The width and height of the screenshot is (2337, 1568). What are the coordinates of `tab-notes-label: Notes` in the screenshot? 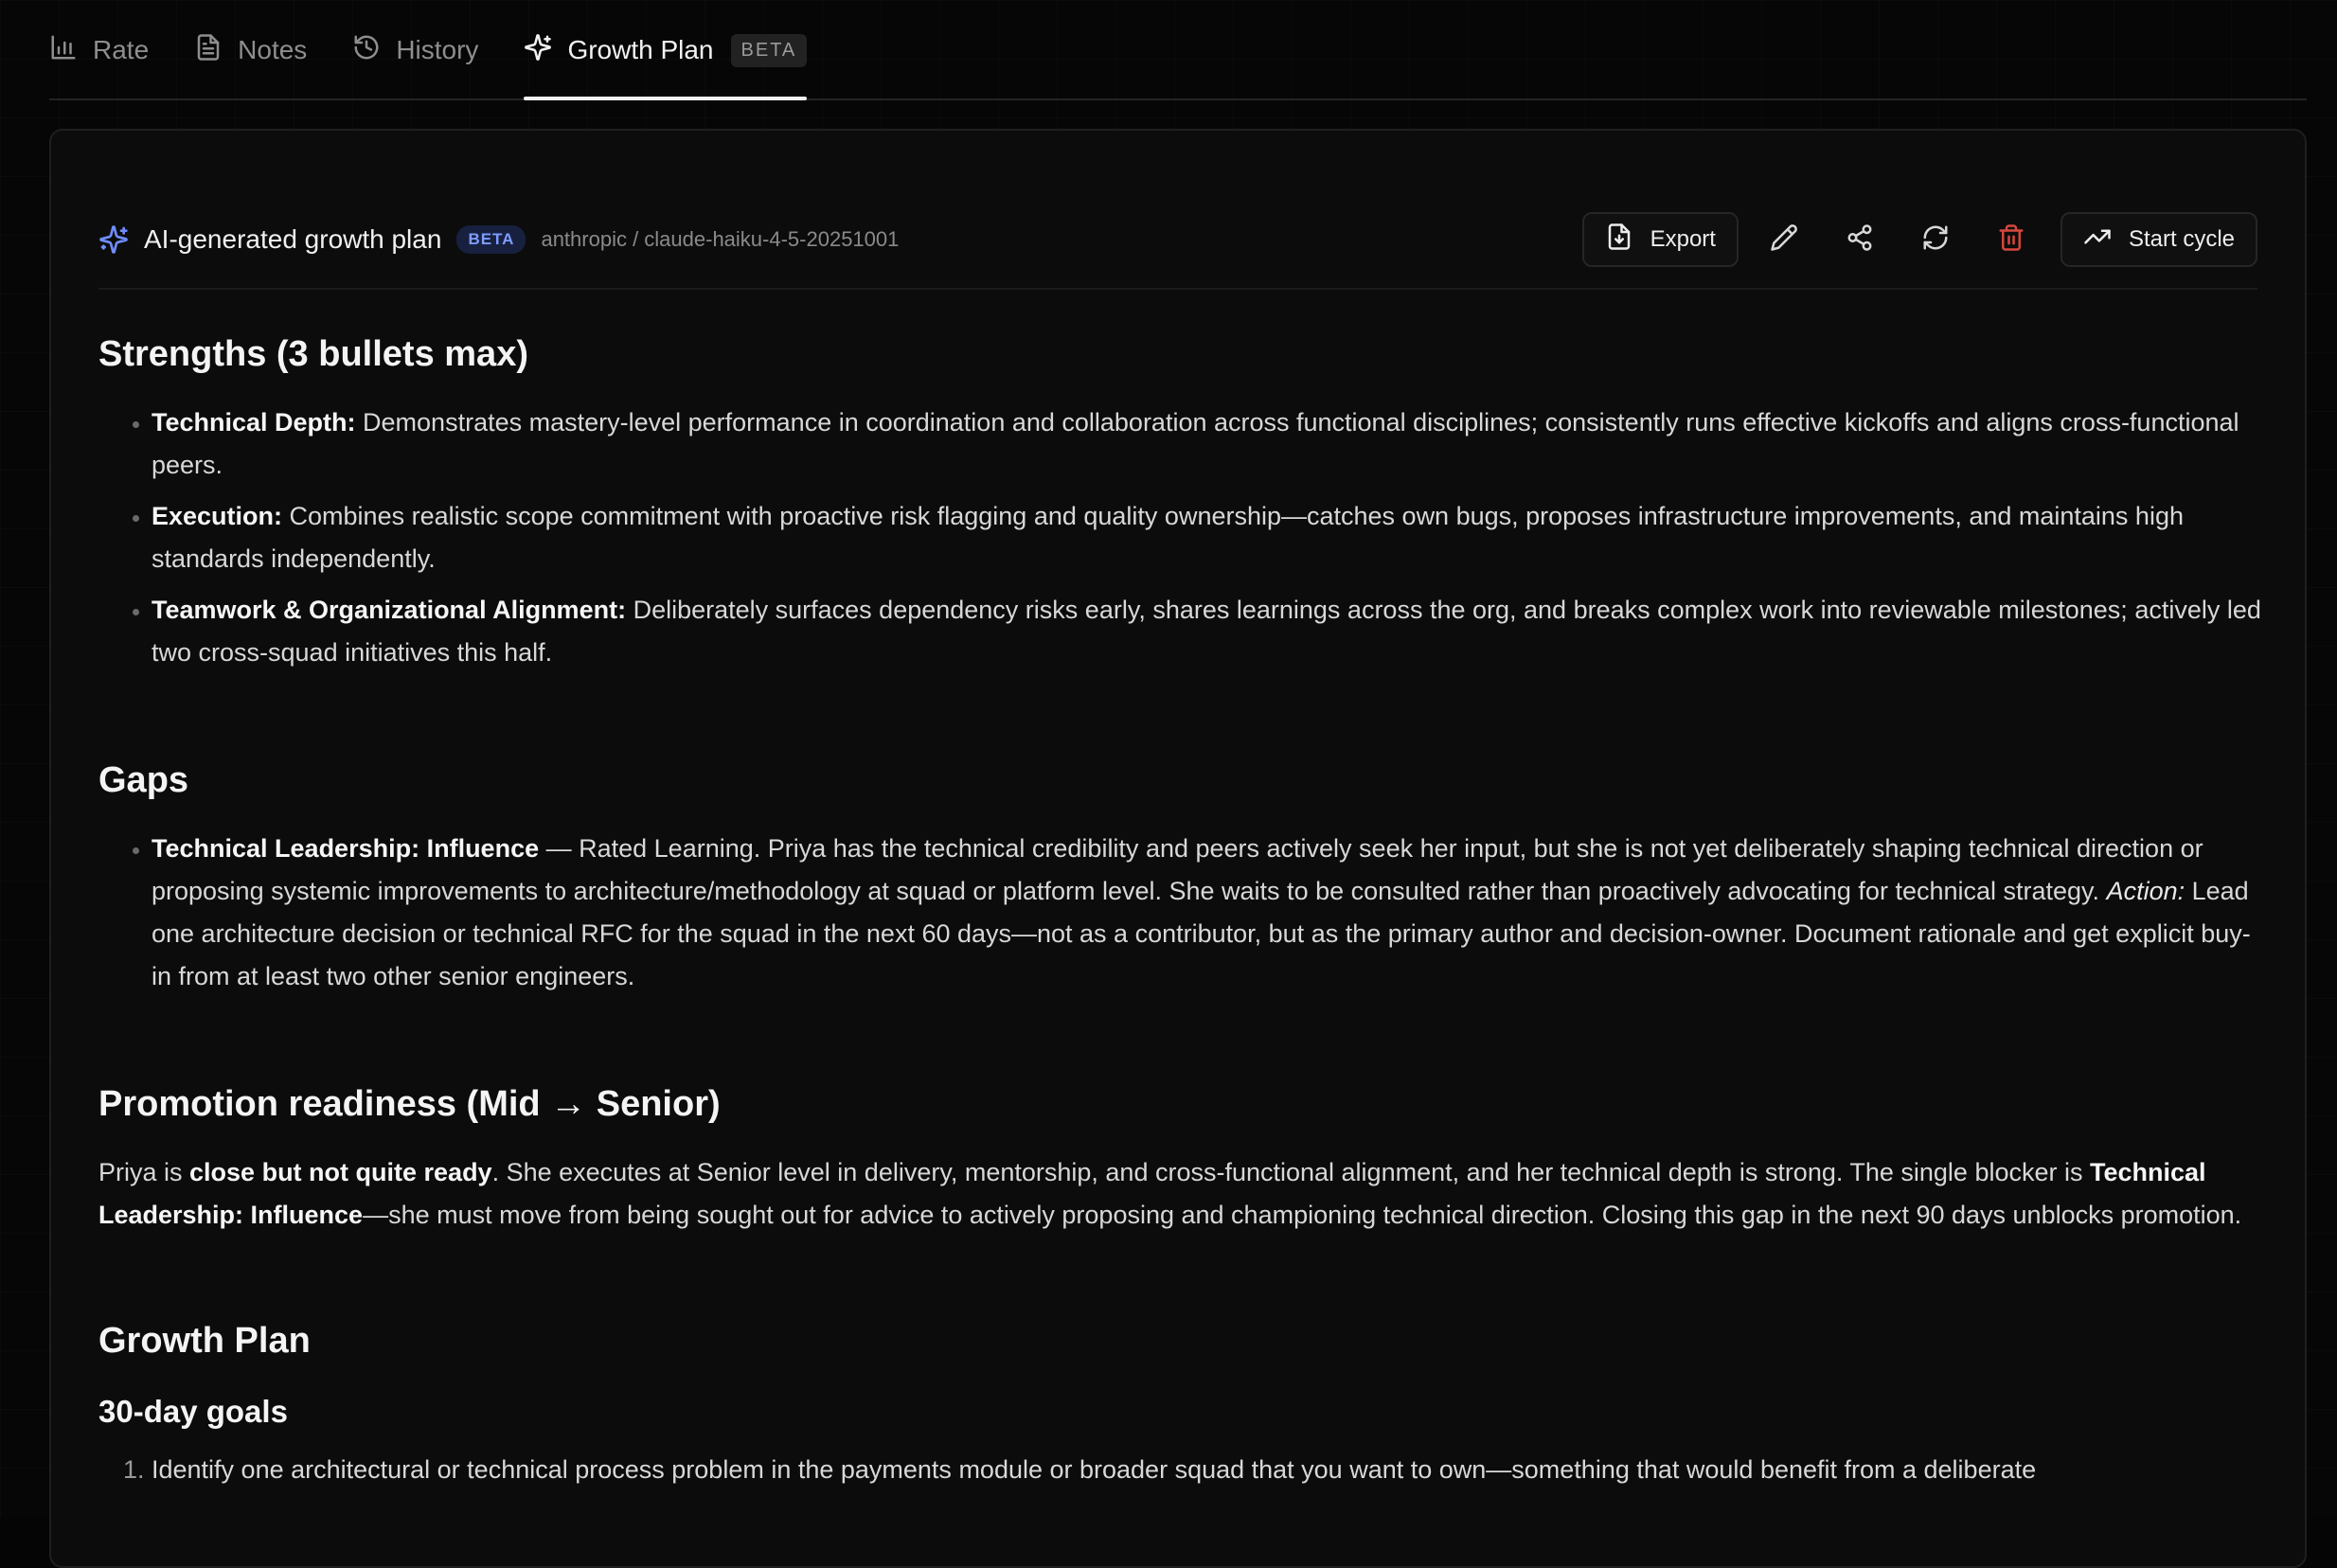 It's located at (273, 49).